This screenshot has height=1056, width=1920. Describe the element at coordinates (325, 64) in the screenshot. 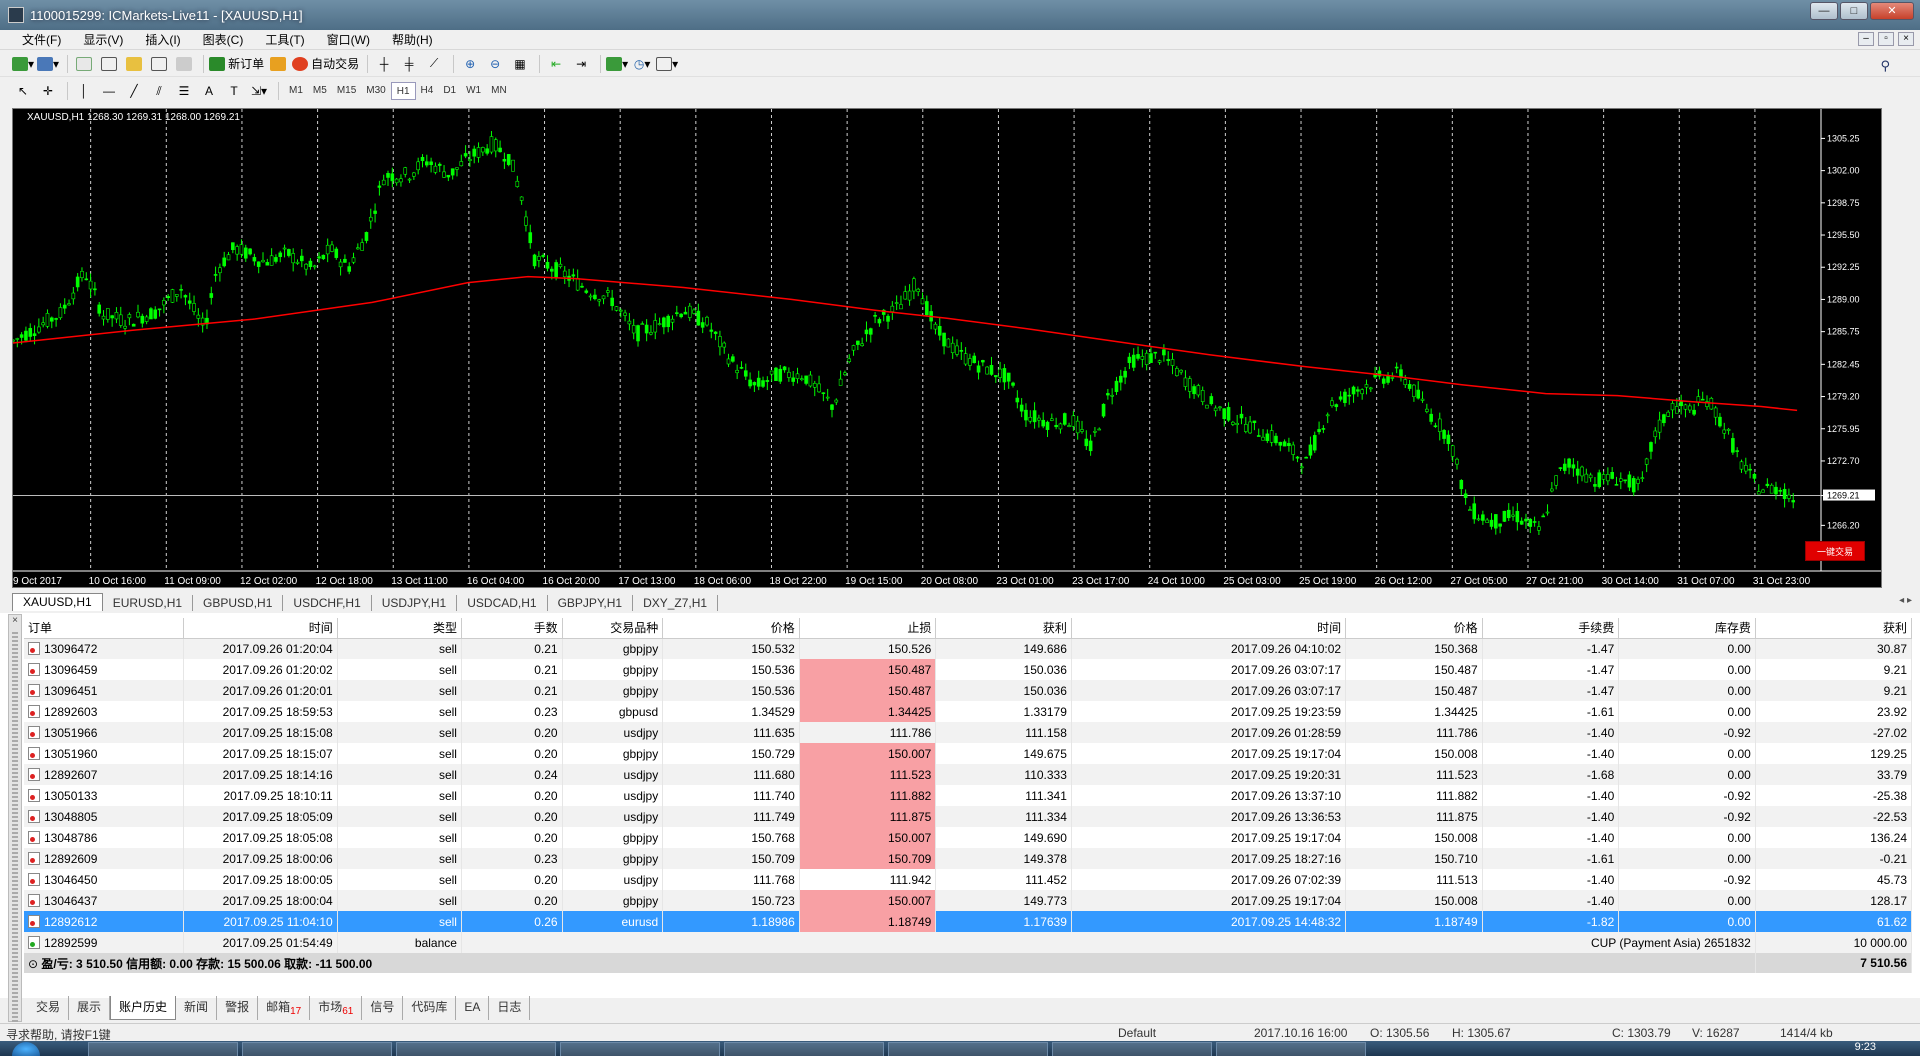

I see `auto-trading-button: 自动交易` at that location.